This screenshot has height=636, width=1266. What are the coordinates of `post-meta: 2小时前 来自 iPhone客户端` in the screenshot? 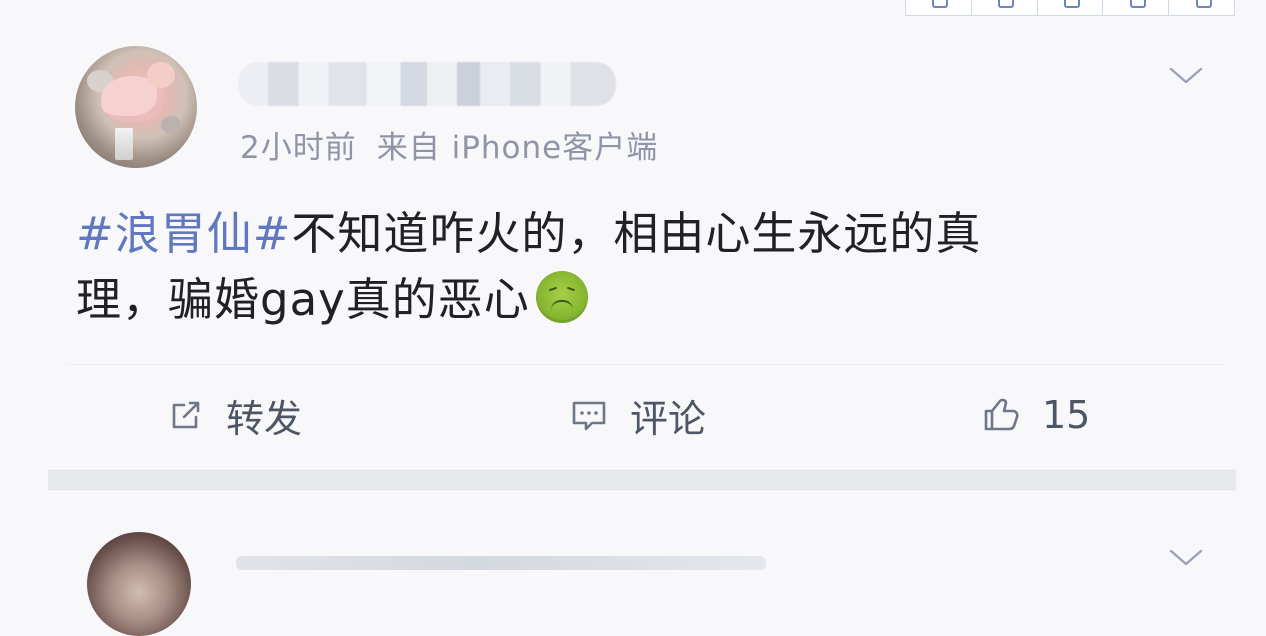 It's located at (449, 148).